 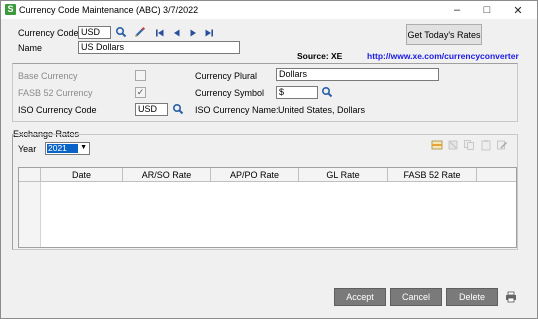 I want to click on edit-grid-icon, so click(x=502, y=145).